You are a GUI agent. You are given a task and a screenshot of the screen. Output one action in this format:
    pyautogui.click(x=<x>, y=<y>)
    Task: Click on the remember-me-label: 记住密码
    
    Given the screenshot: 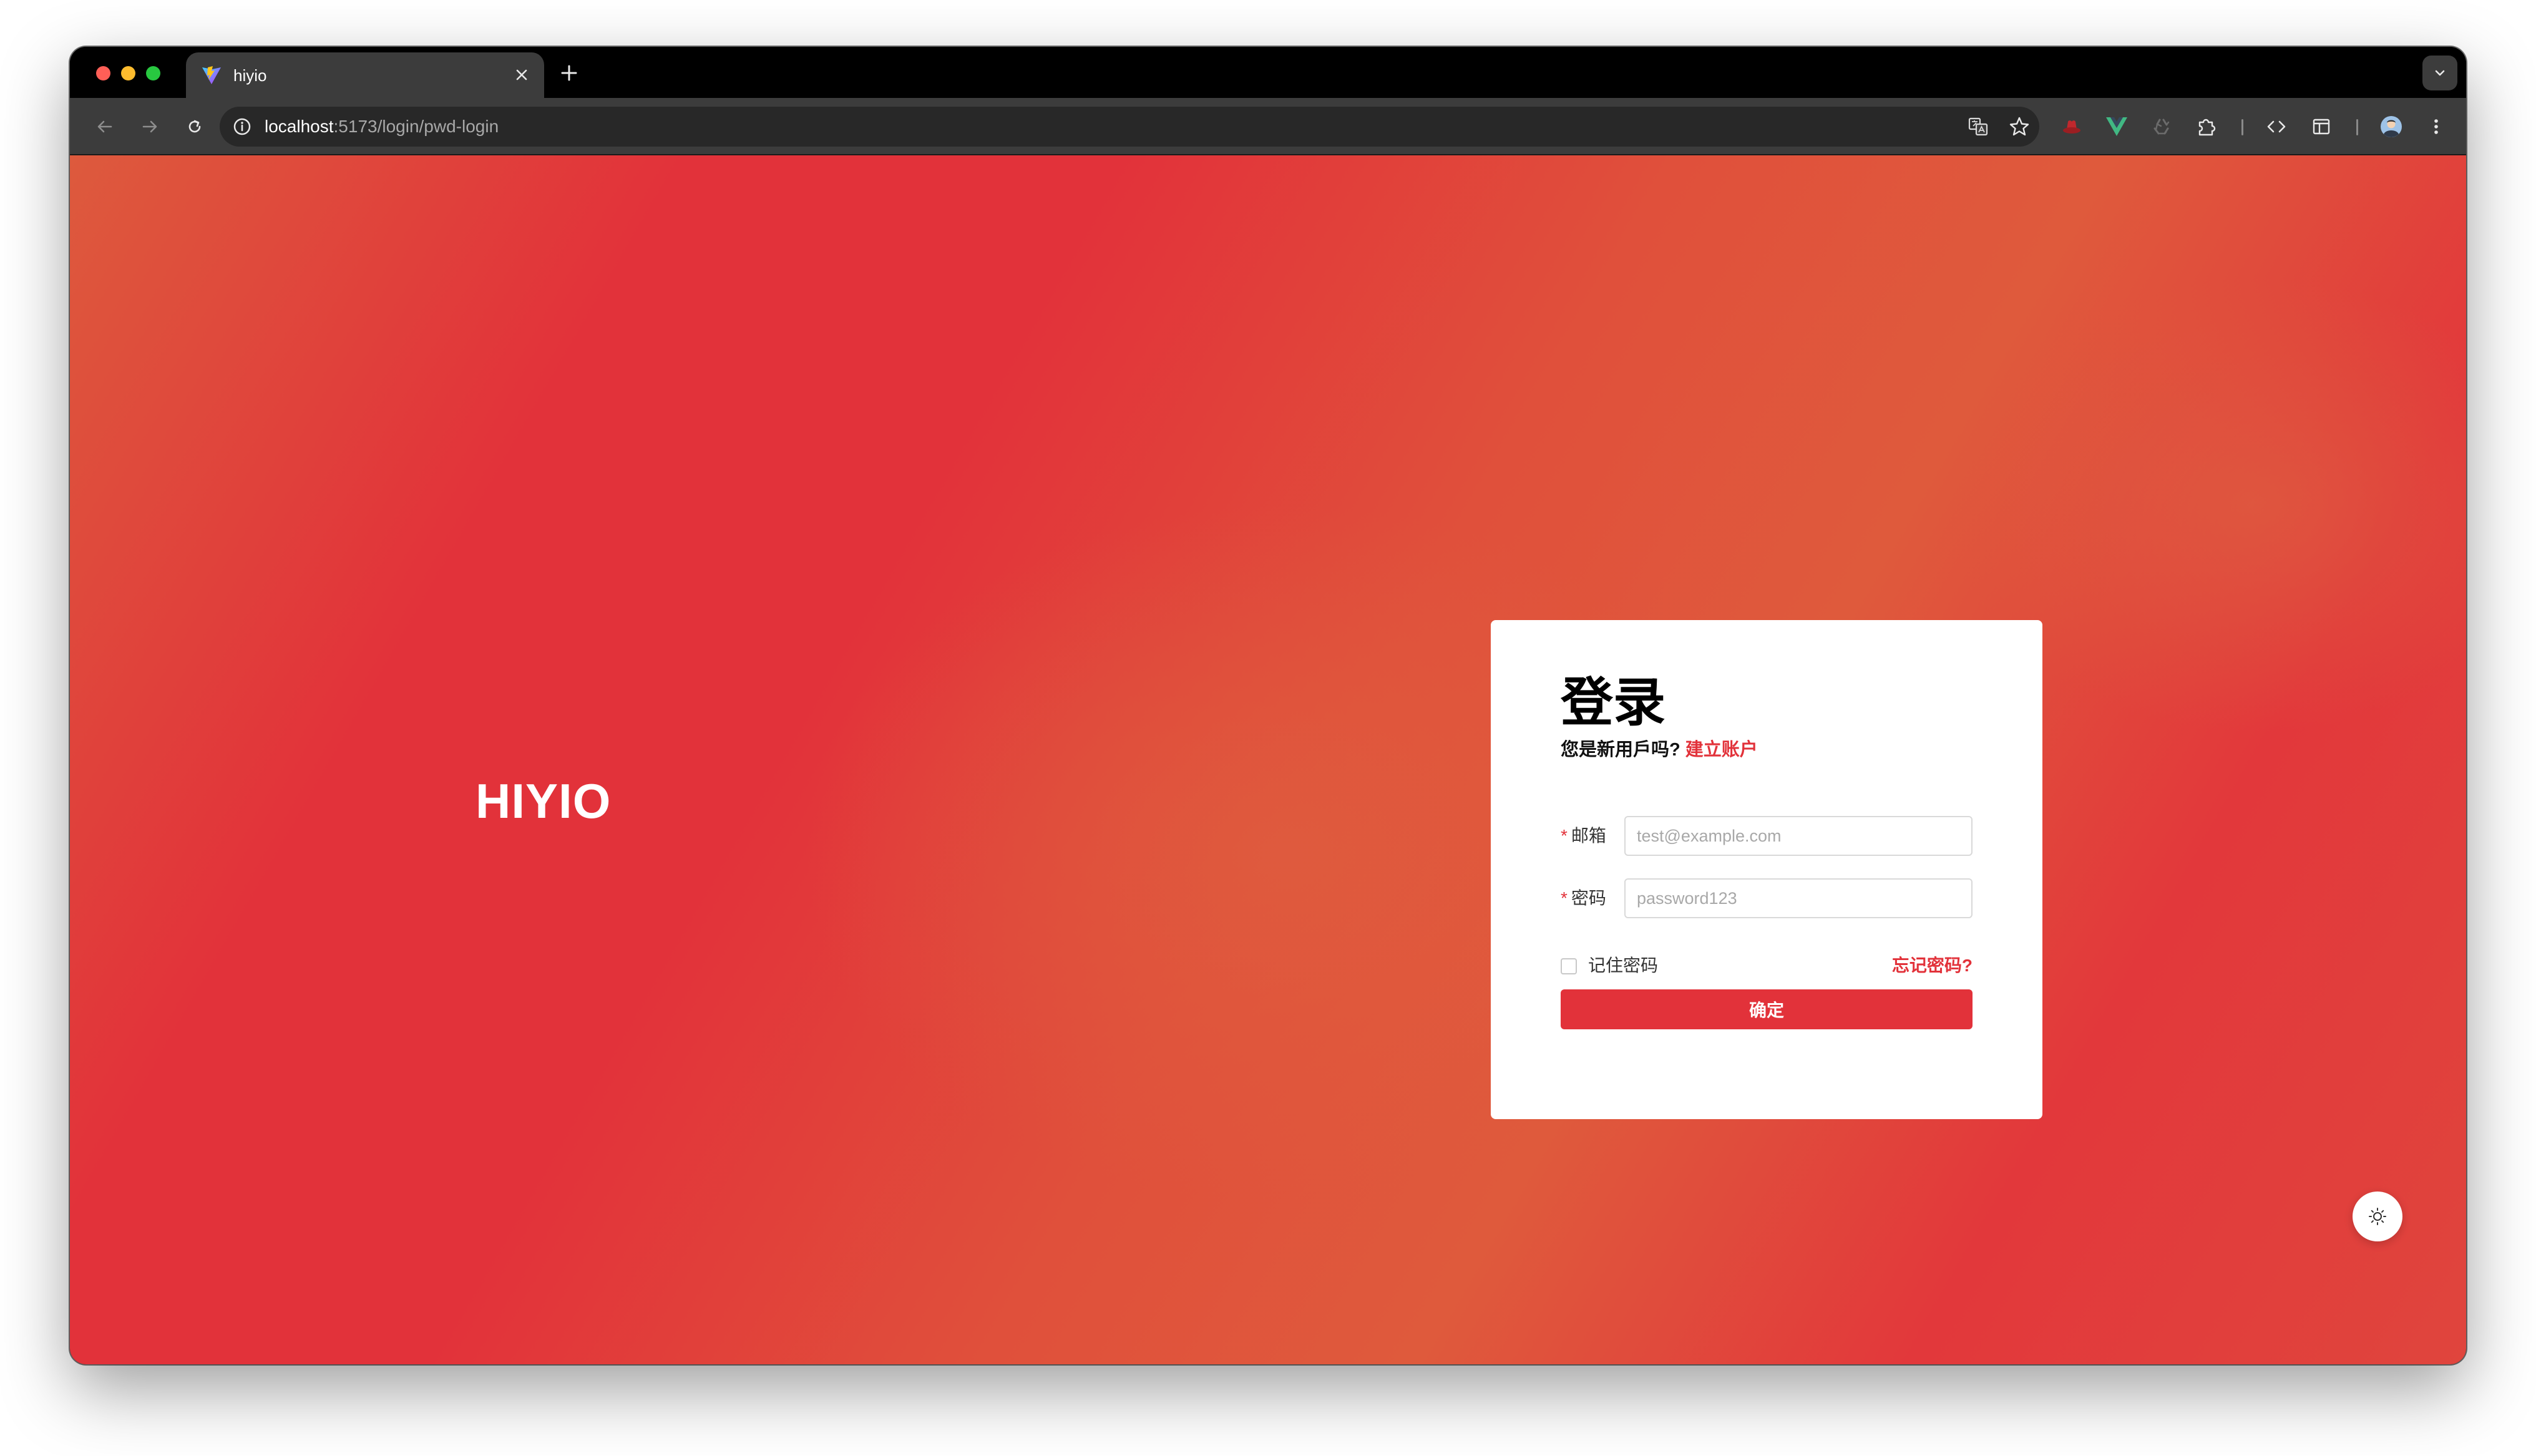 What is the action you would take?
    pyautogui.click(x=1623, y=965)
    